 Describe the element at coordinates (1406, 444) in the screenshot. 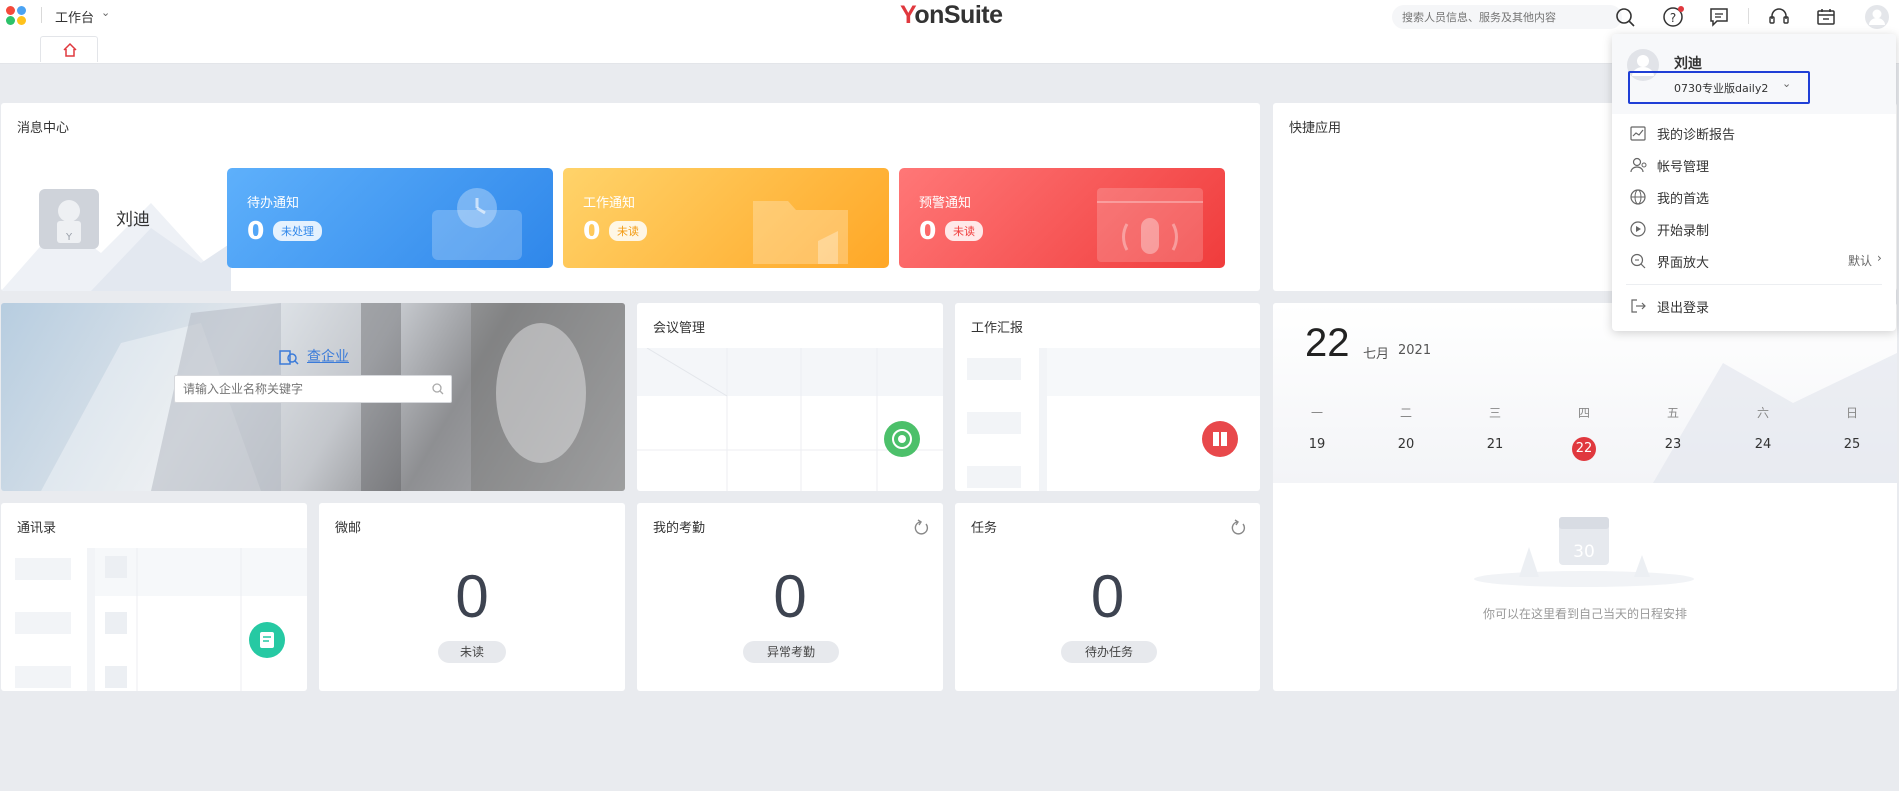

I see `calendar-date: 20` at that location.